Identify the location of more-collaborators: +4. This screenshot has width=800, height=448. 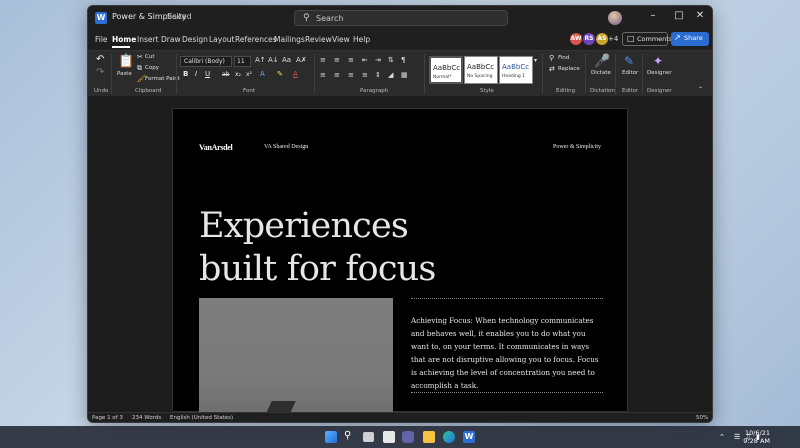
(613, 39).